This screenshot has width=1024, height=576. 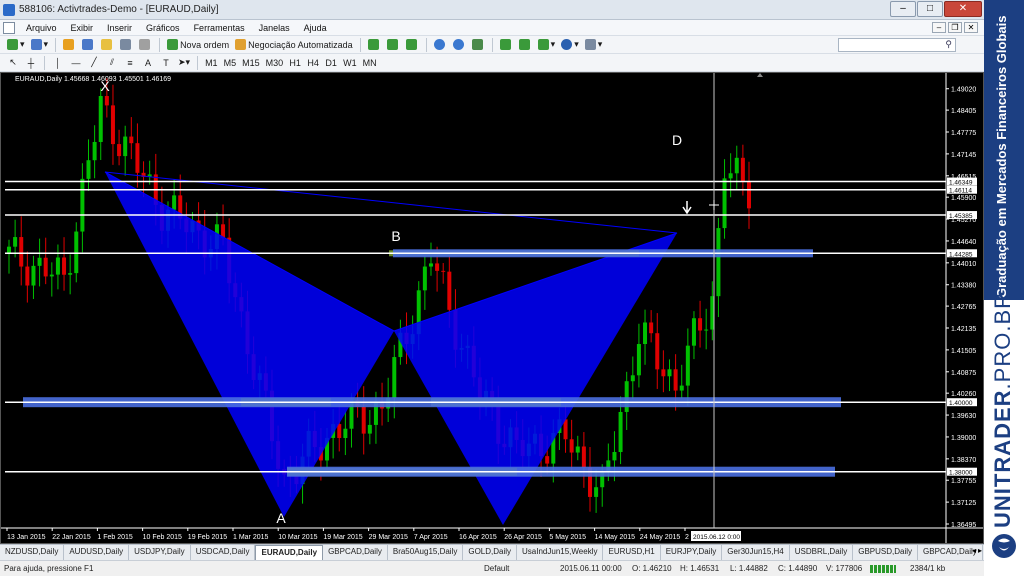 What do you see at coordinates (525, 44) in the screenshot?
I see `autoscroll-button` at bounding box center [525, 44].